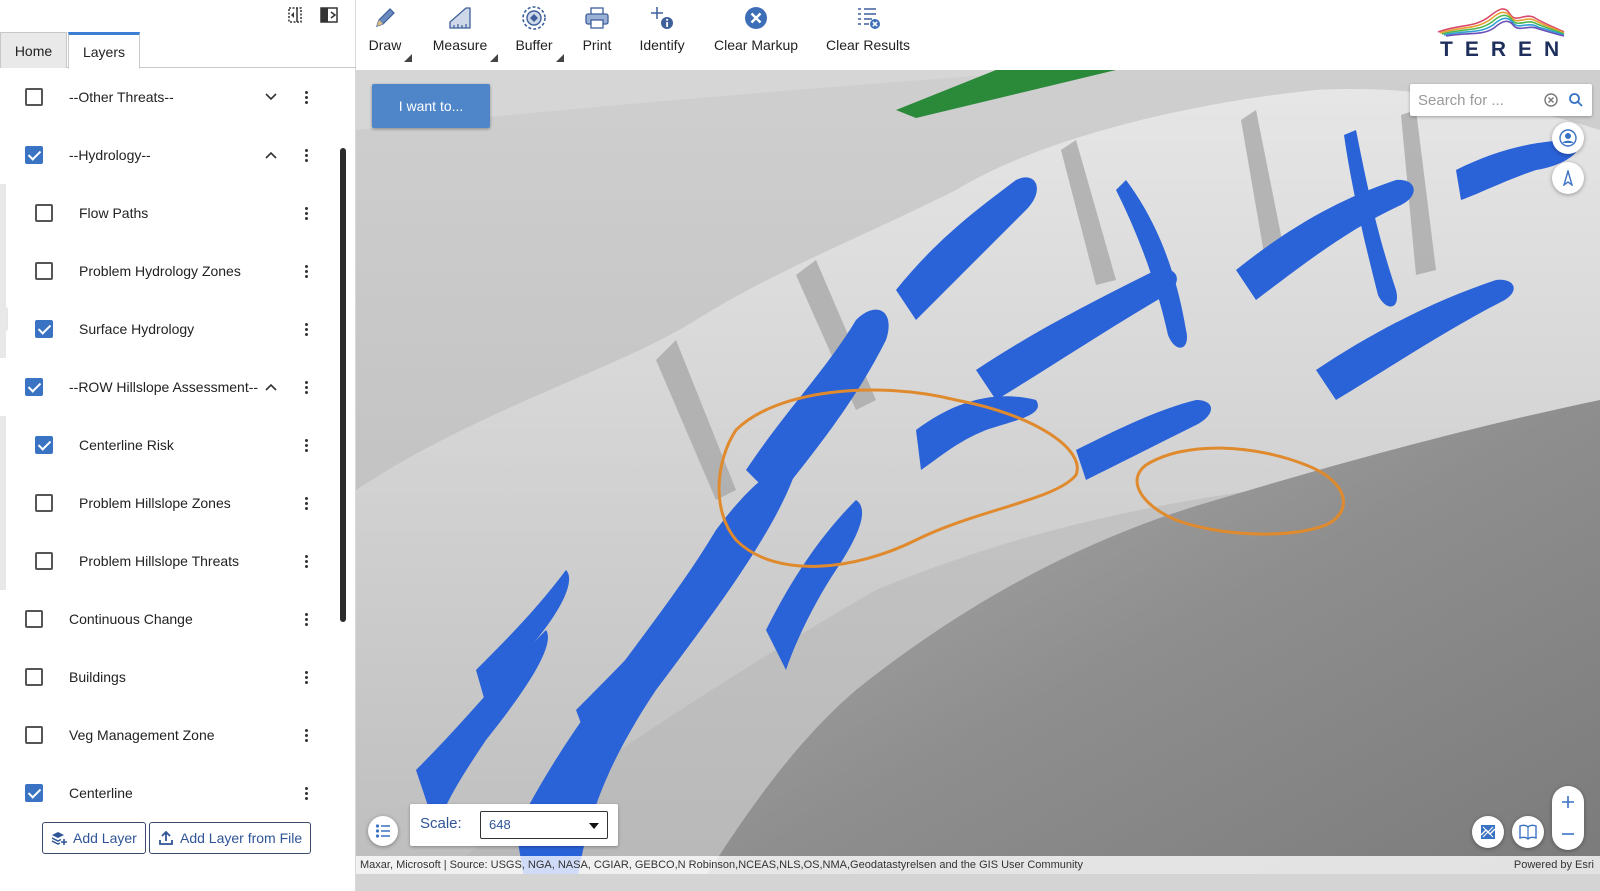 This screenshot has height=891, width=1600. I want to click on buffer-dropdown-indicator, so click(560, 58).